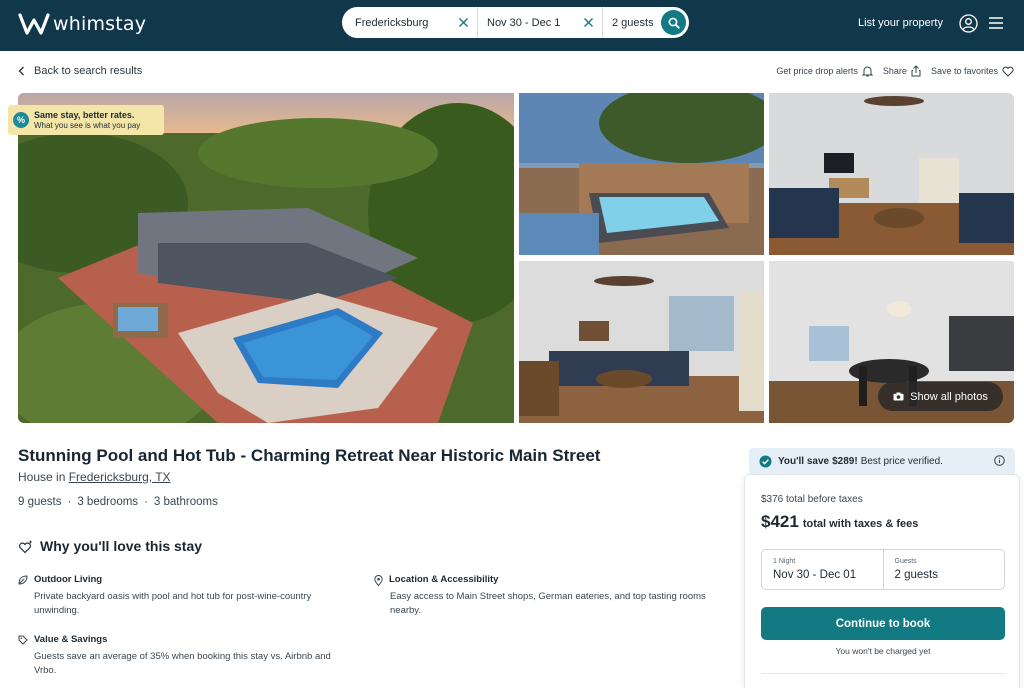 The width and height of the screenshot is (1024, 688). I want to click on guests-label: Guests, so click(905, 561).